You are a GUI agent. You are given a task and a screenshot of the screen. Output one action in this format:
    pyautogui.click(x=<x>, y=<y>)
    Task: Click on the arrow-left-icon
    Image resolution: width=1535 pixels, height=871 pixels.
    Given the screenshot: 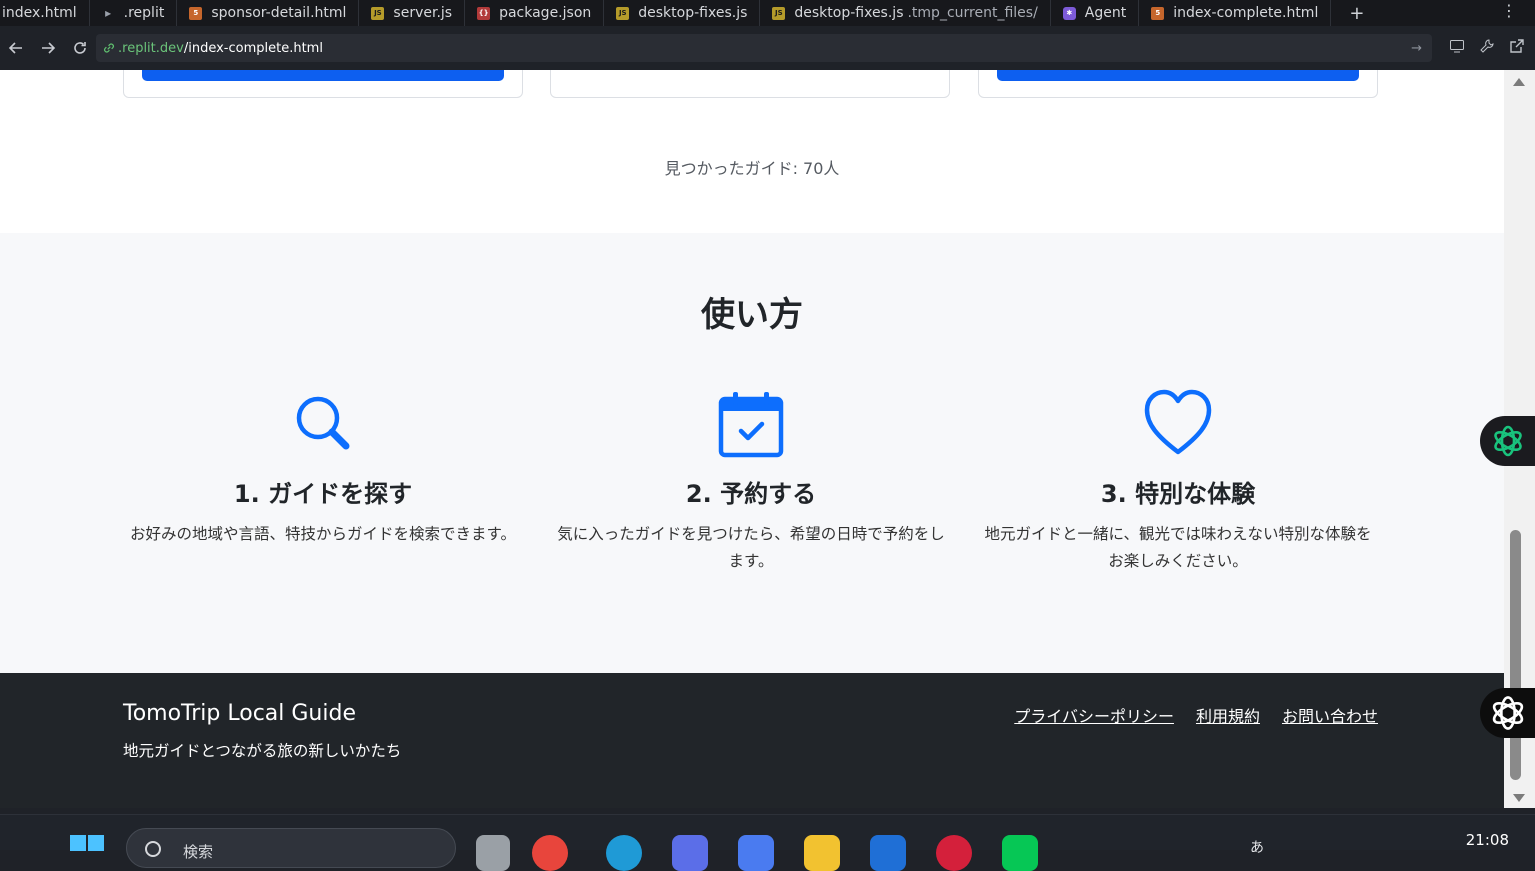 What is the action you would take?
    pyautogui.click(x=15, y=48)
    